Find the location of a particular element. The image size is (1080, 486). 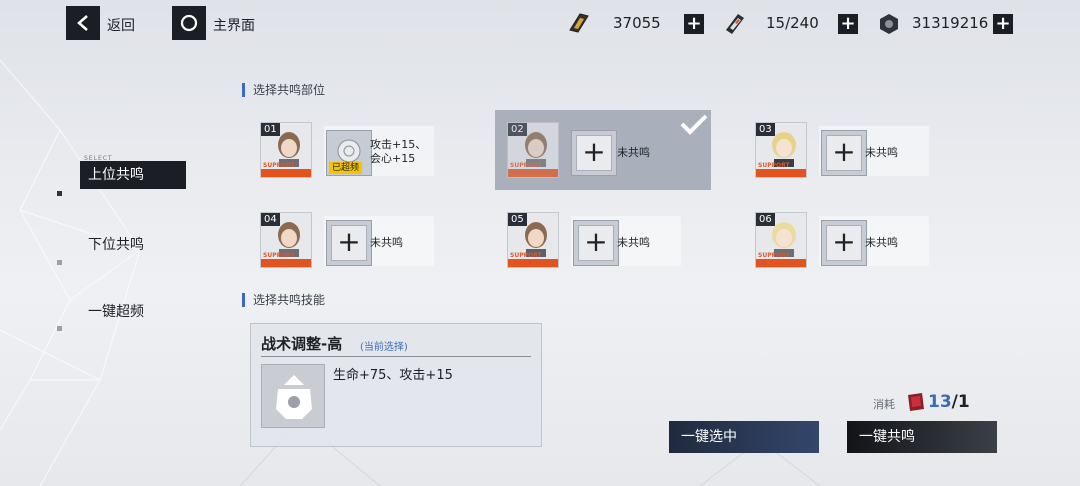

skill-icon-frame is located at coordinates (293, 396).